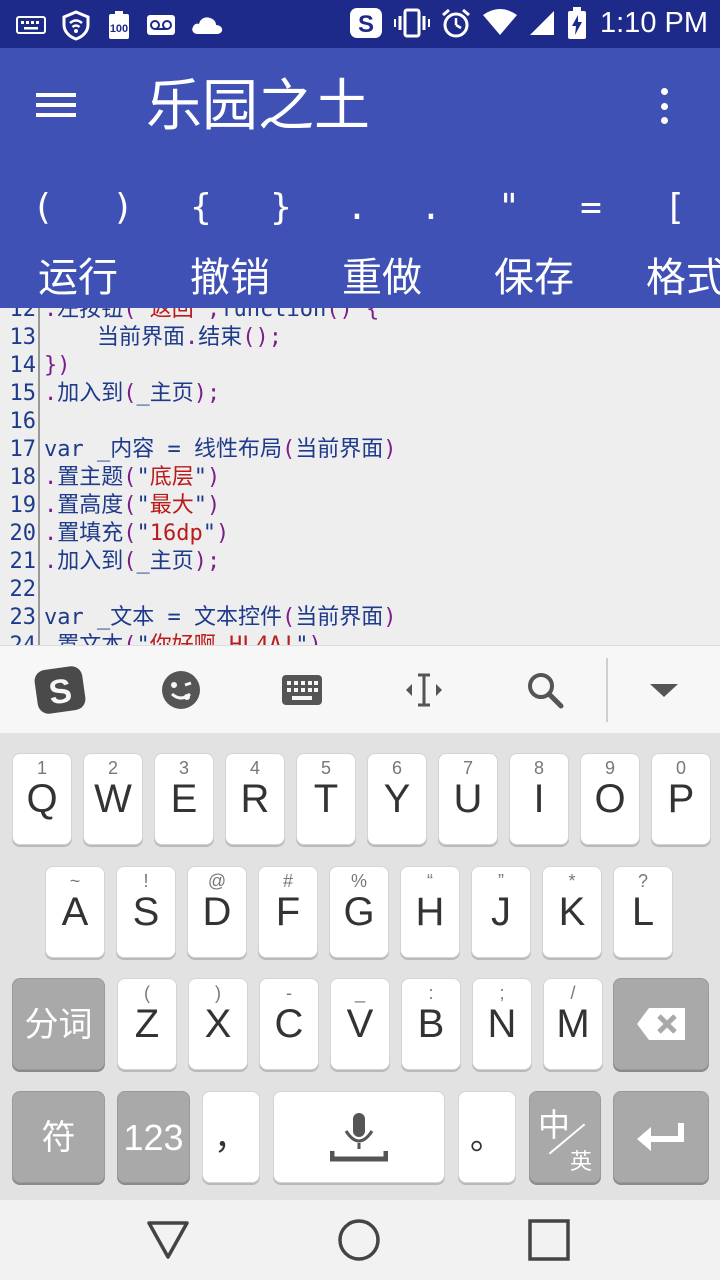  Describe the element at coordinates (302, 690) in the screenshot. I see `keyboard-layout-icon` at that location.